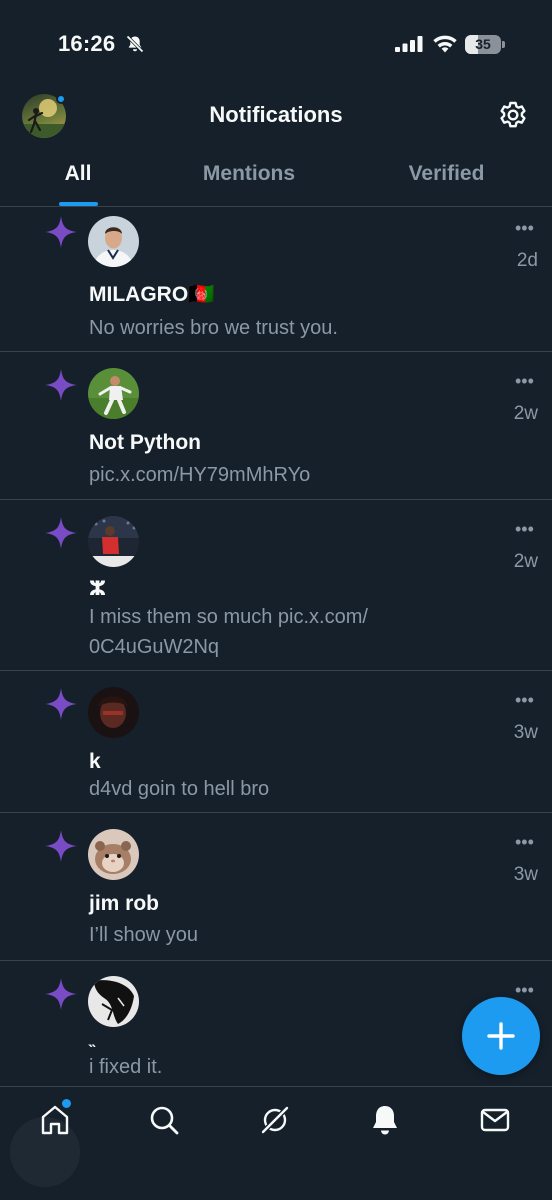 This screenshot has width=552, height=1200. I want to click on messages-icon, so click(495, 1120).